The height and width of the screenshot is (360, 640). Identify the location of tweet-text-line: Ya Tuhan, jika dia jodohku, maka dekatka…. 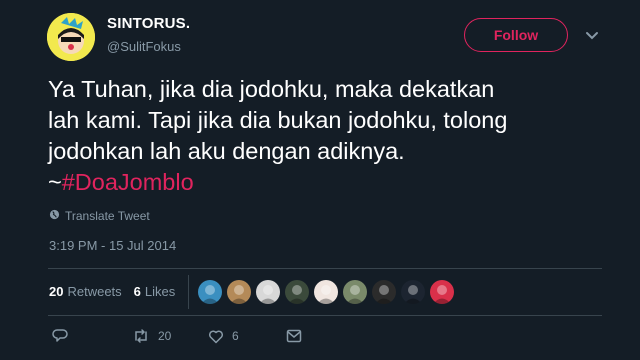
(271, 89).